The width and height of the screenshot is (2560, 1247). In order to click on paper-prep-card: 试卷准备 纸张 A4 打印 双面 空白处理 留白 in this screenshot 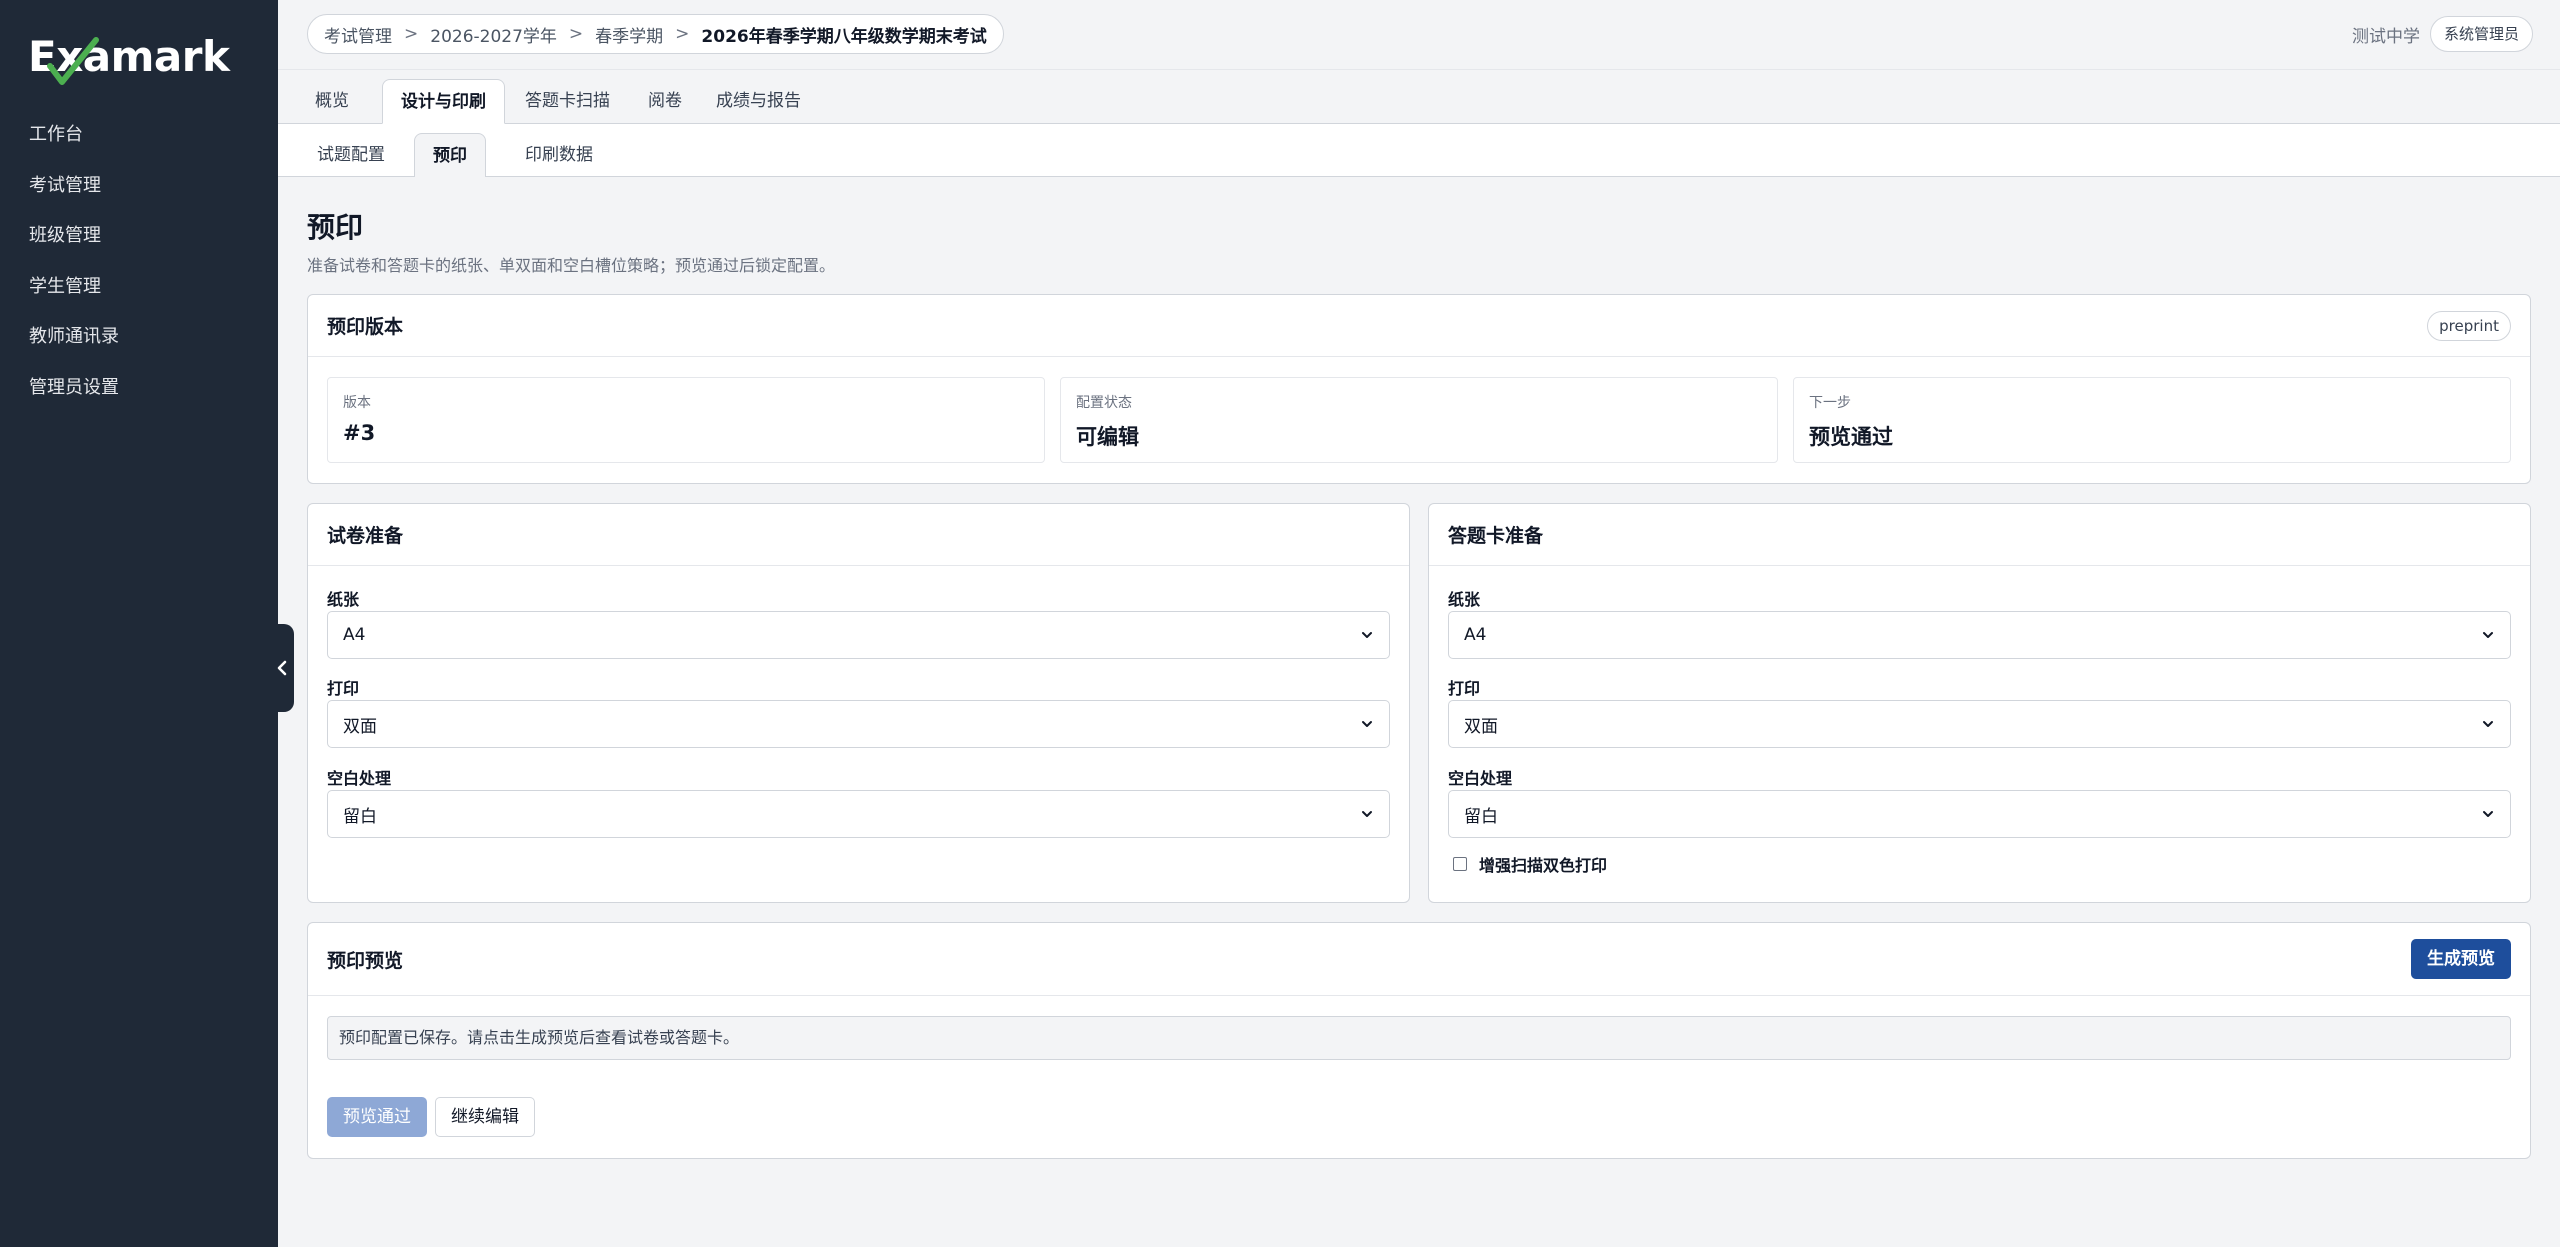, I will do `click(858, 703)`.